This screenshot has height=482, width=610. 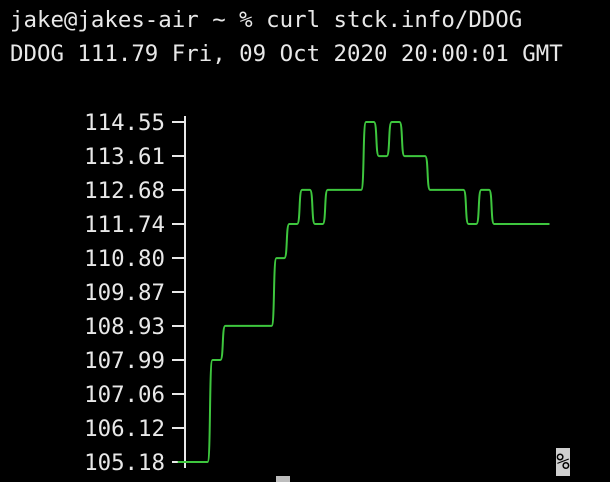 I want to click on y-tick-label: 110.80, so click(x=124, y=259).